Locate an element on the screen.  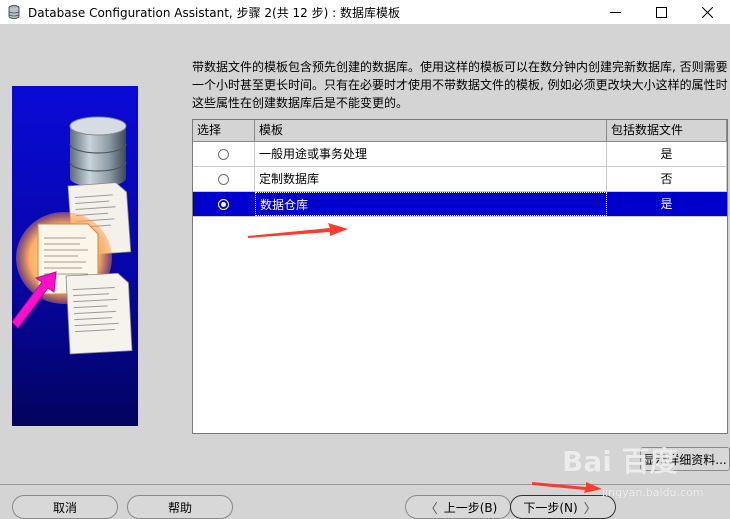
cancel-button: 取消 is located at coordinates (65, 507).